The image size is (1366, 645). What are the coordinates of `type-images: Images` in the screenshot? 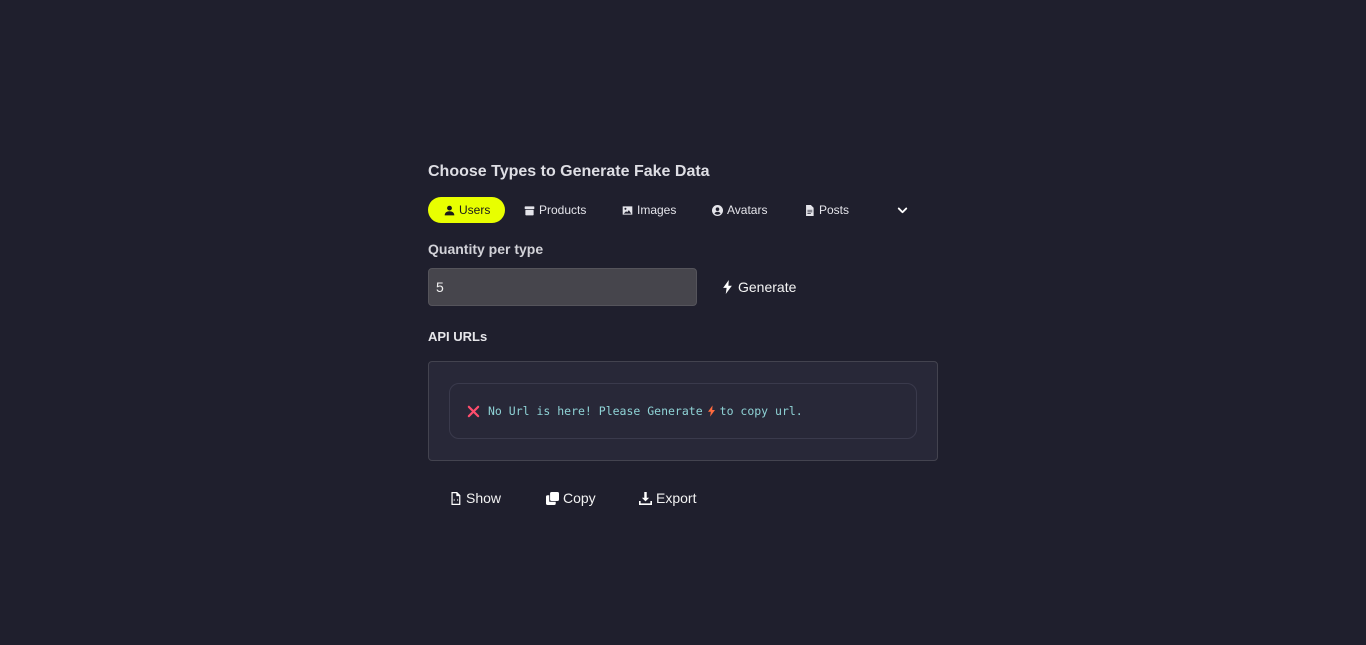 It's located at (649, 210).